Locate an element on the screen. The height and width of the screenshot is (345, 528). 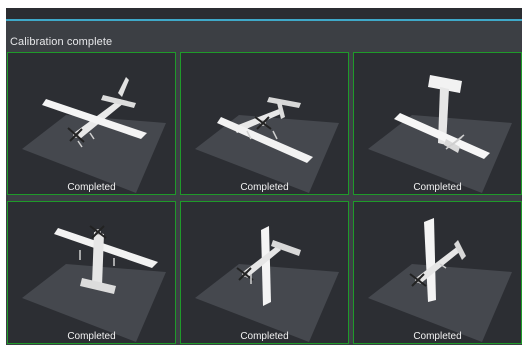
airplane-nose-down-icon is located at coordinates (440, 134).